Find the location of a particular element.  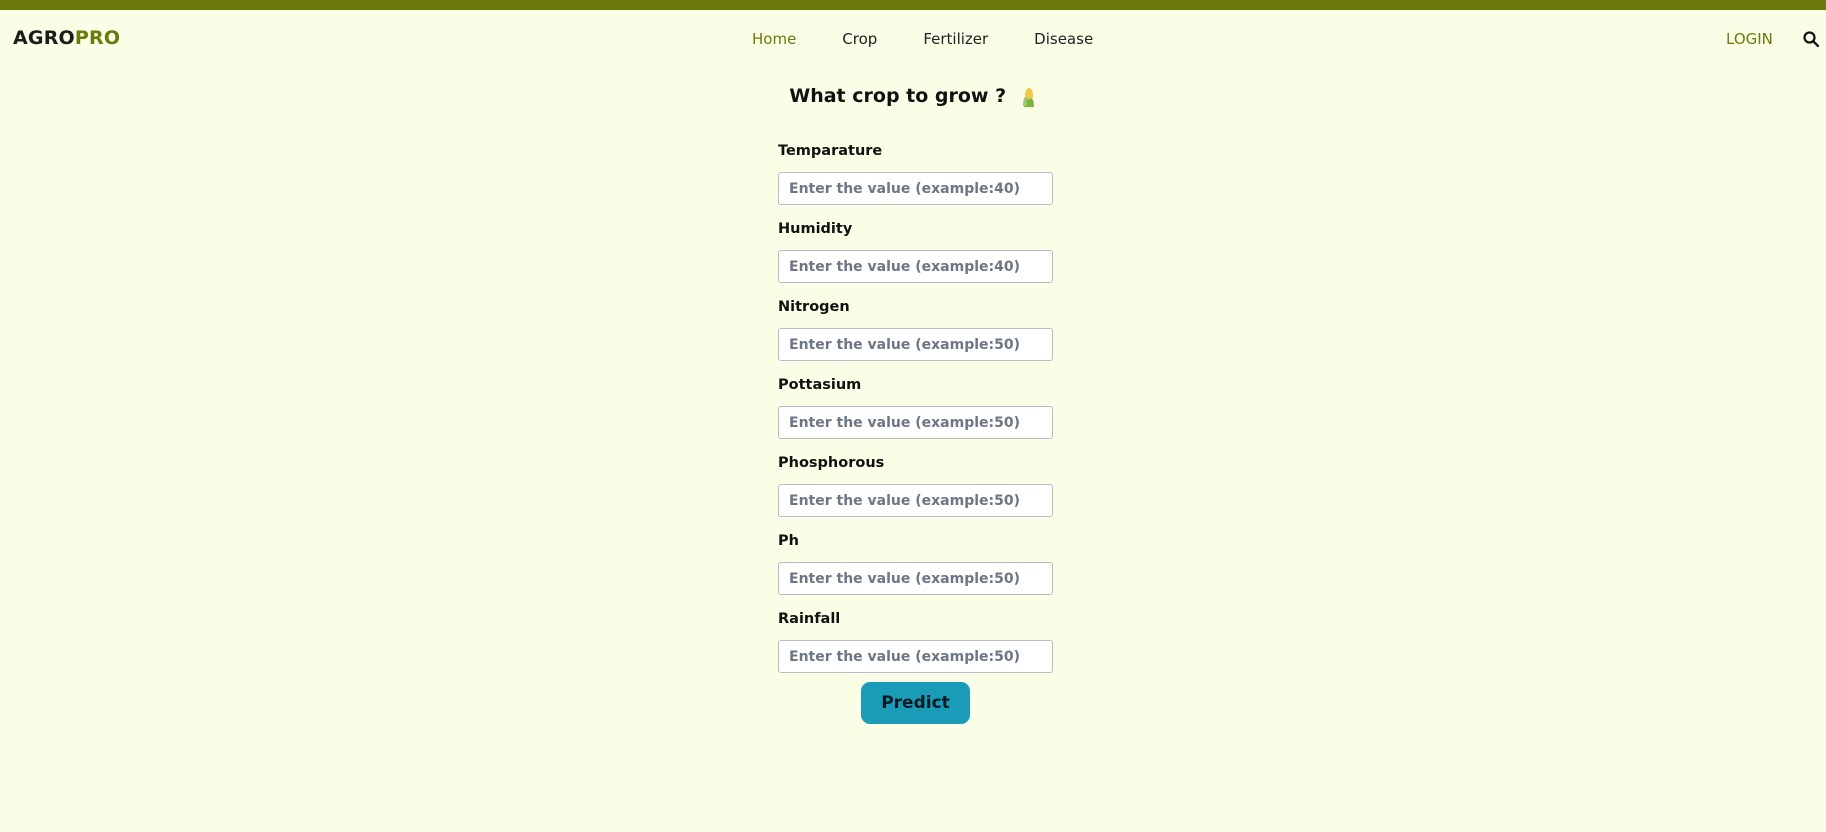

page-title: What crop to grow ? is located at coordinates (913, 96).